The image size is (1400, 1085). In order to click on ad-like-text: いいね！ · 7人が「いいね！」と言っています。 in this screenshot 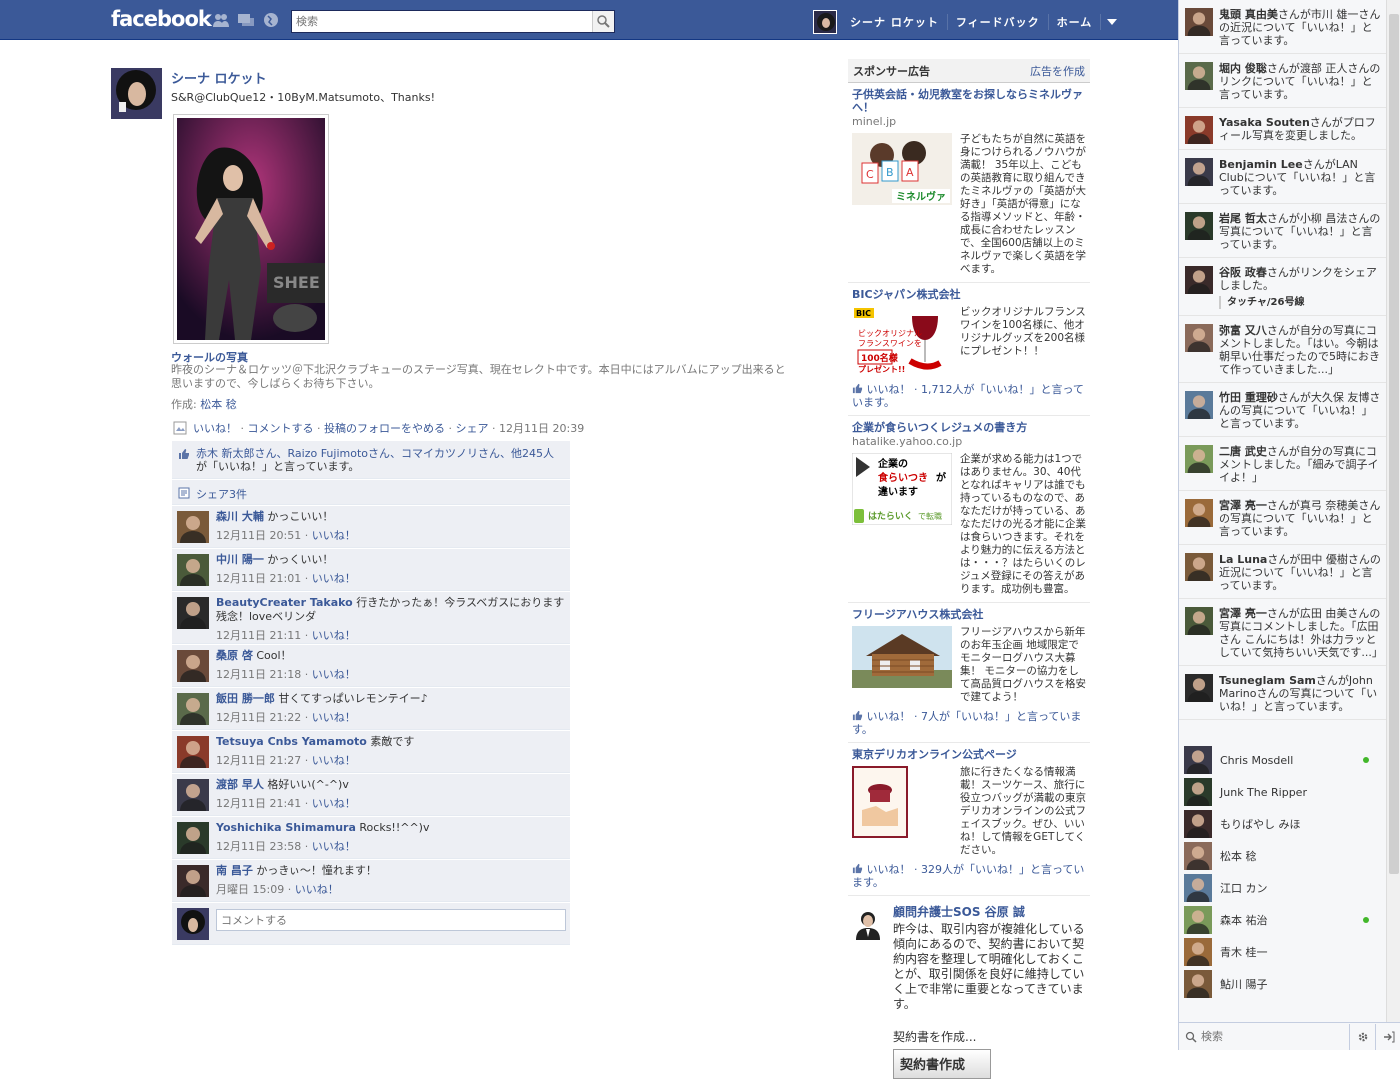, I will do `click(966, 723)`.